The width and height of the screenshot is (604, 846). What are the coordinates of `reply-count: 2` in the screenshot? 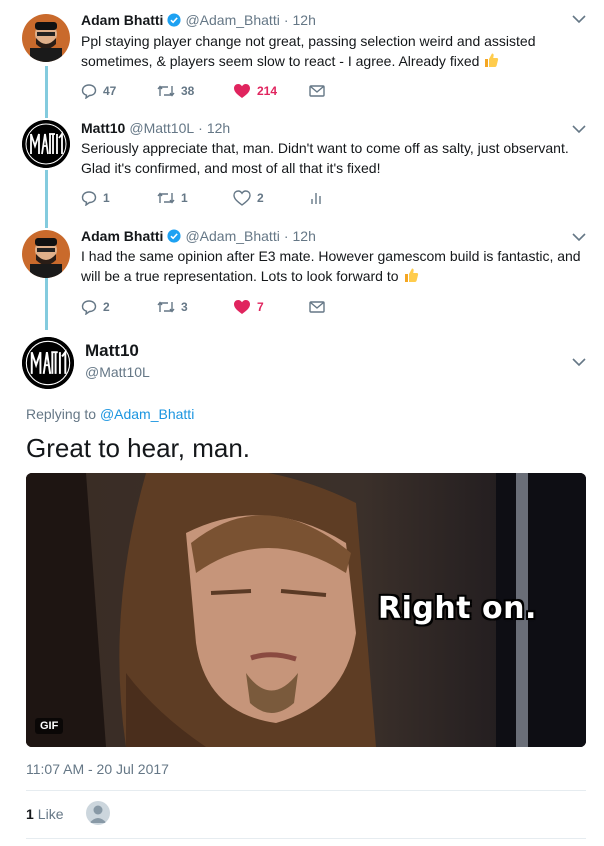 It's located at (106, 307).